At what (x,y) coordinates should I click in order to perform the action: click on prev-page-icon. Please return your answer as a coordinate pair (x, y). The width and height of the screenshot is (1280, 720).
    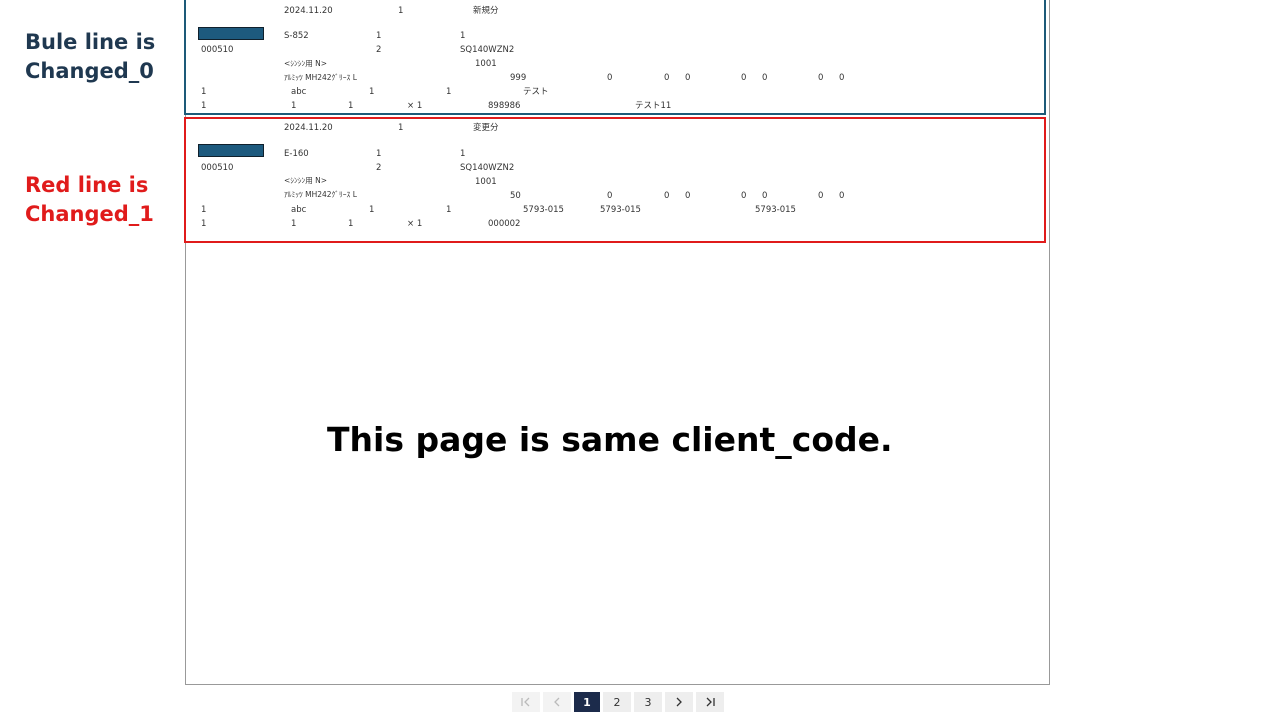
    Looking at the image, I should click on (557, 702).